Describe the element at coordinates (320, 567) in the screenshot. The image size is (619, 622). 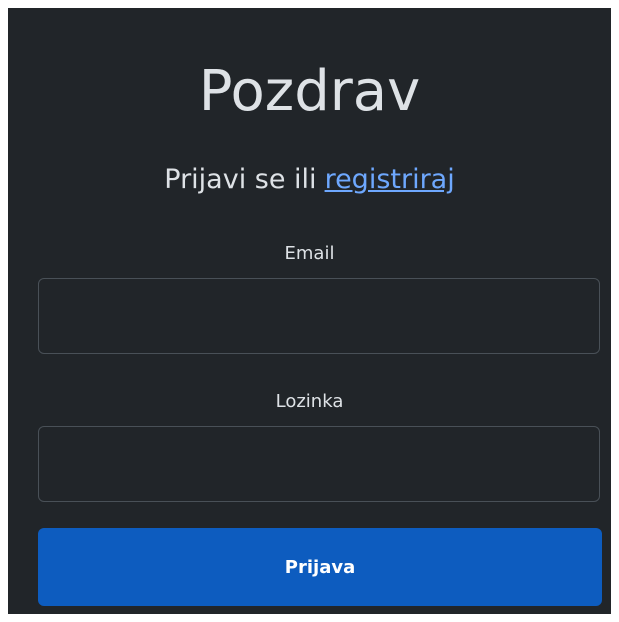
I see `login-button: Prijava` at that location.